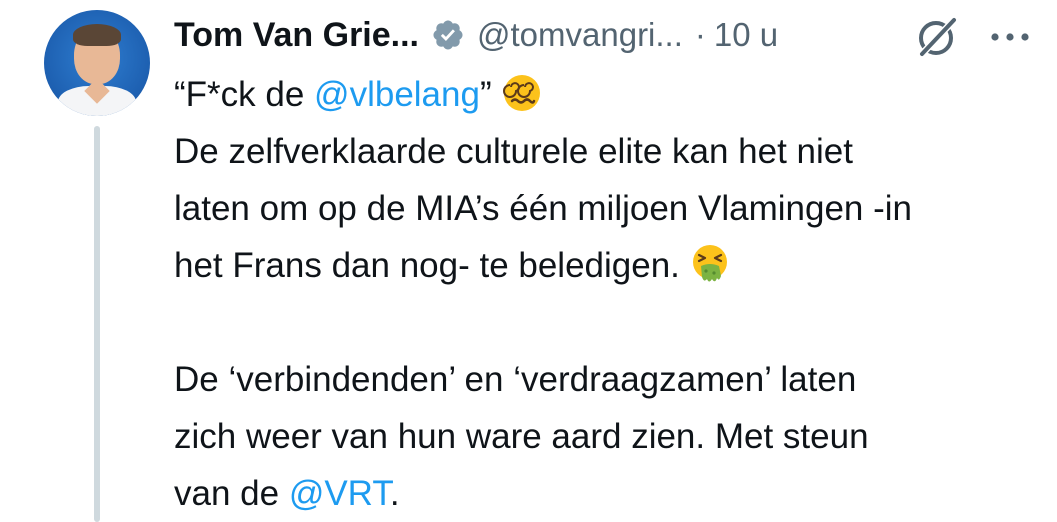  I want to click on vomiting-face-emoji, so click(710, 264).